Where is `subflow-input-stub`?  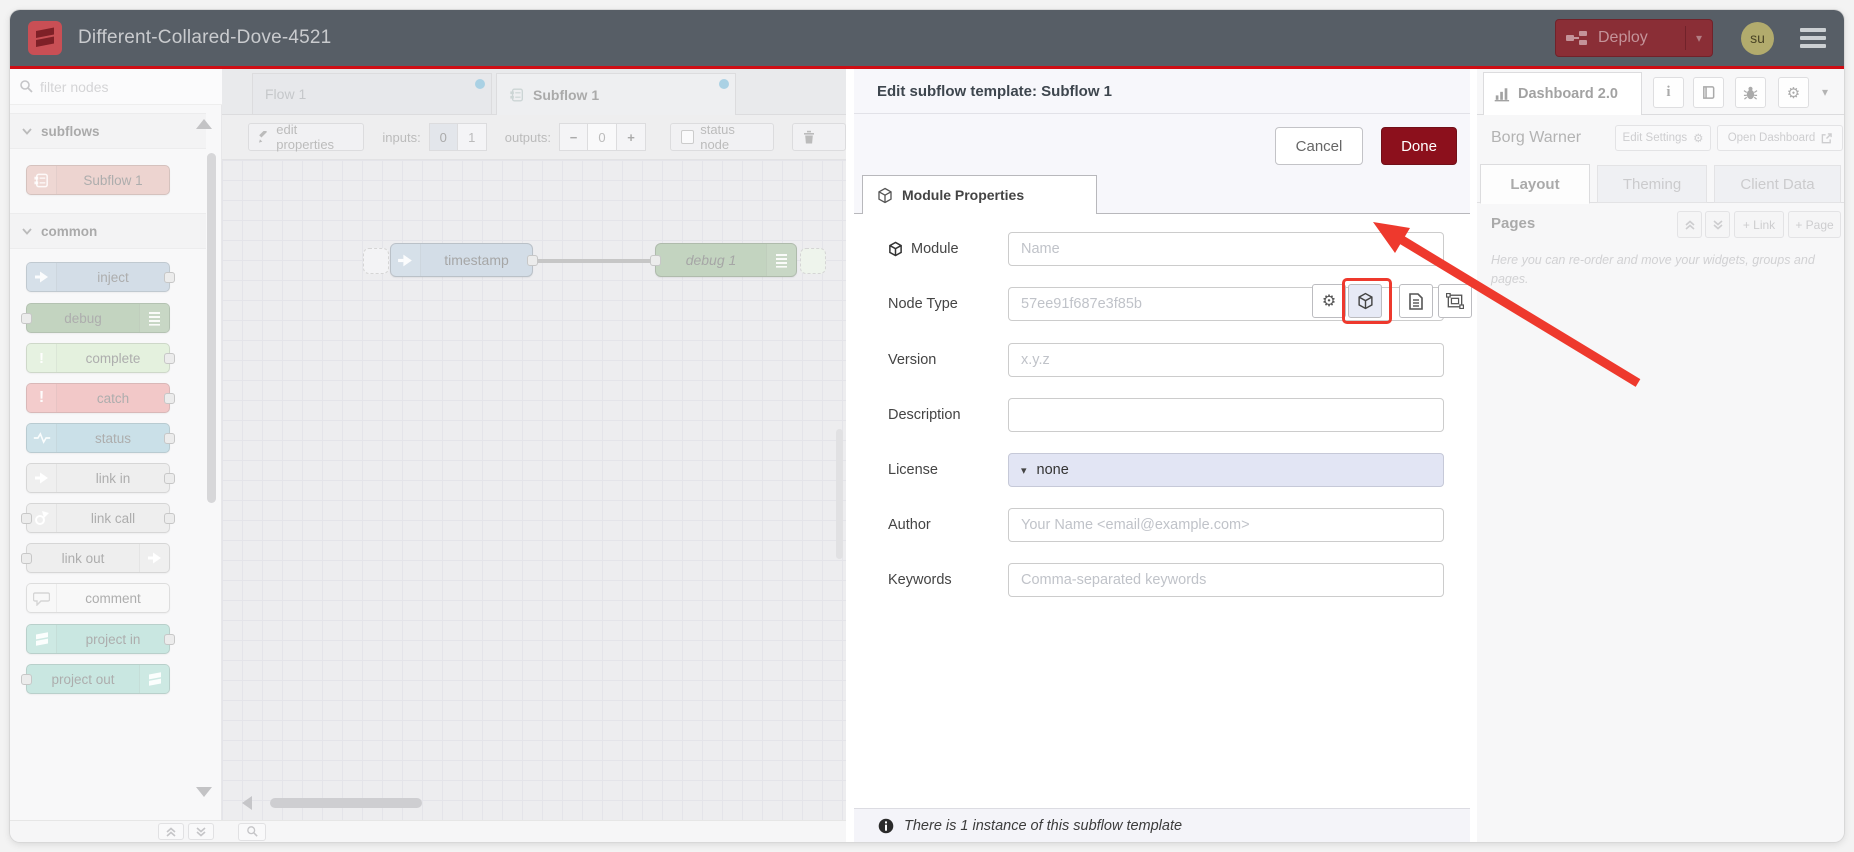 subflow-input-stub is located at coordinates (376, 261).